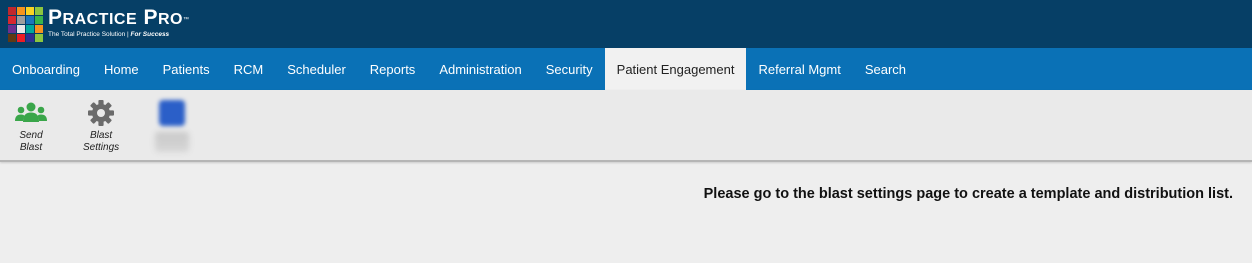 The height and width of the screenshot is (263, 1252). What do you see at coordinates (31, 113) in the screenshot?
I see `users-group-icon` at bounding box center [31, 113].